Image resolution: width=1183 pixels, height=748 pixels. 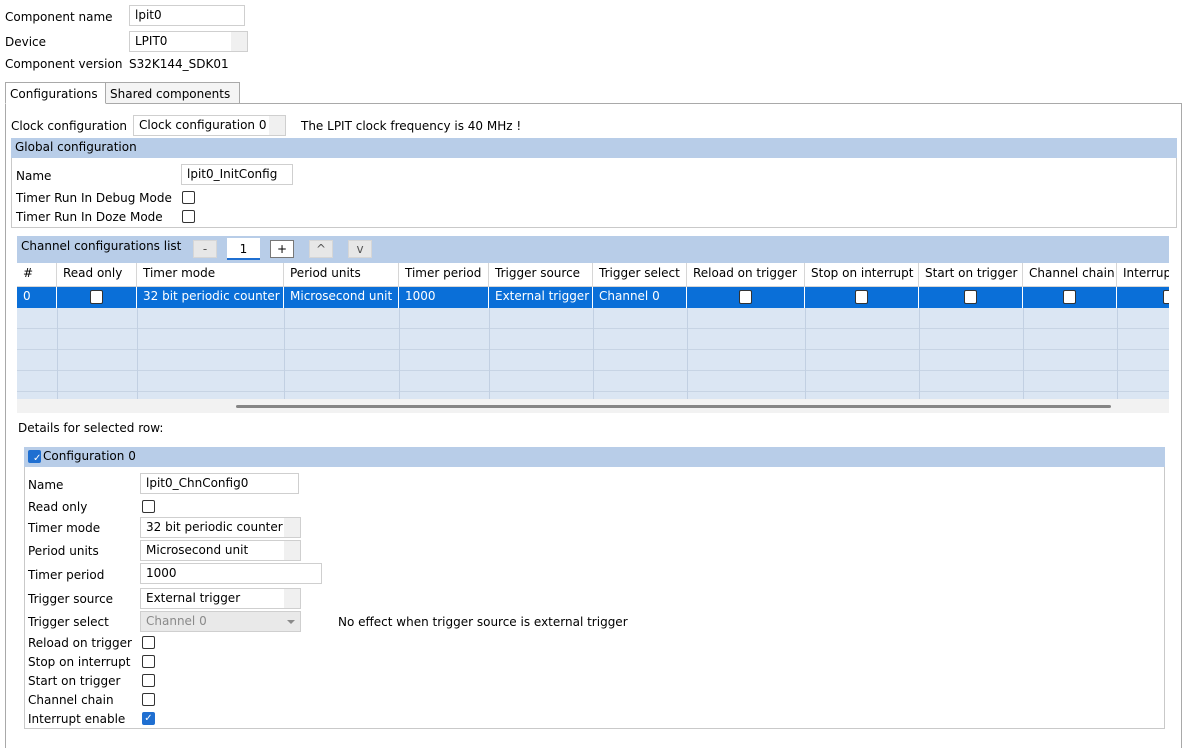 I want to click on table-horizontal-scrollbar, so click(x=593, y=406).